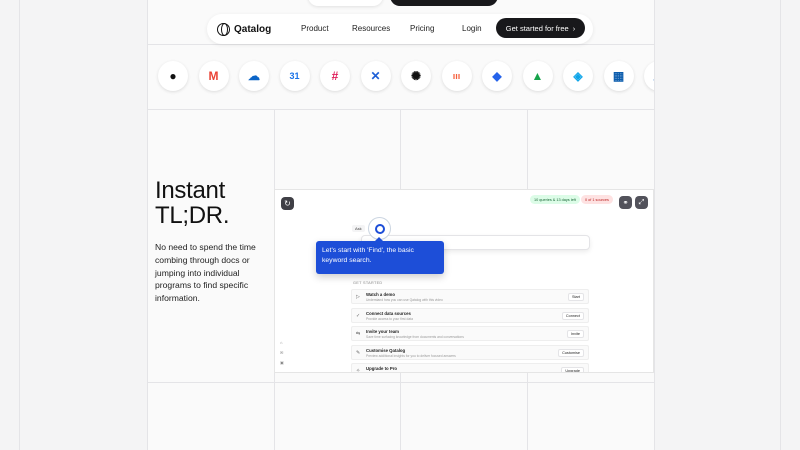 Image resolution: width=800 pixels, height=450 pixels. Describe the element at coordinates (223, 29) in the screenshot. I see `qatalog-logo-icon` at that location.